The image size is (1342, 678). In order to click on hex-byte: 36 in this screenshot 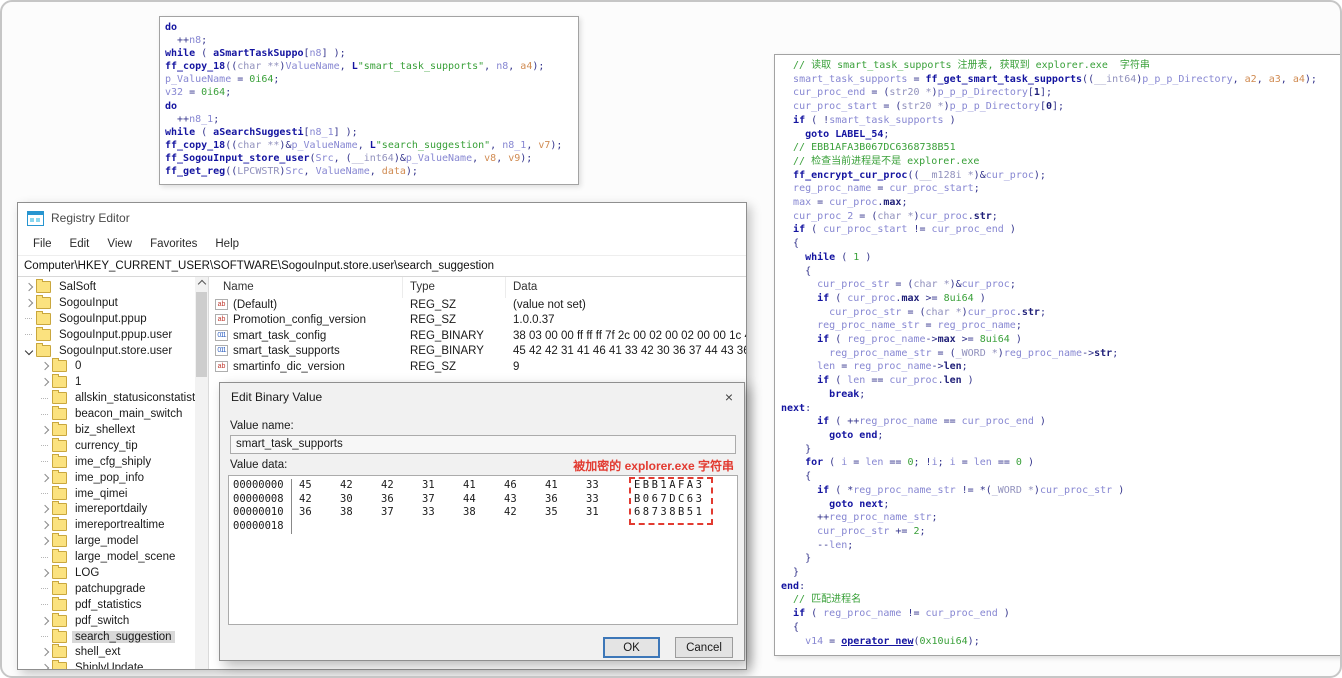, I will do `click(305, 512)`.